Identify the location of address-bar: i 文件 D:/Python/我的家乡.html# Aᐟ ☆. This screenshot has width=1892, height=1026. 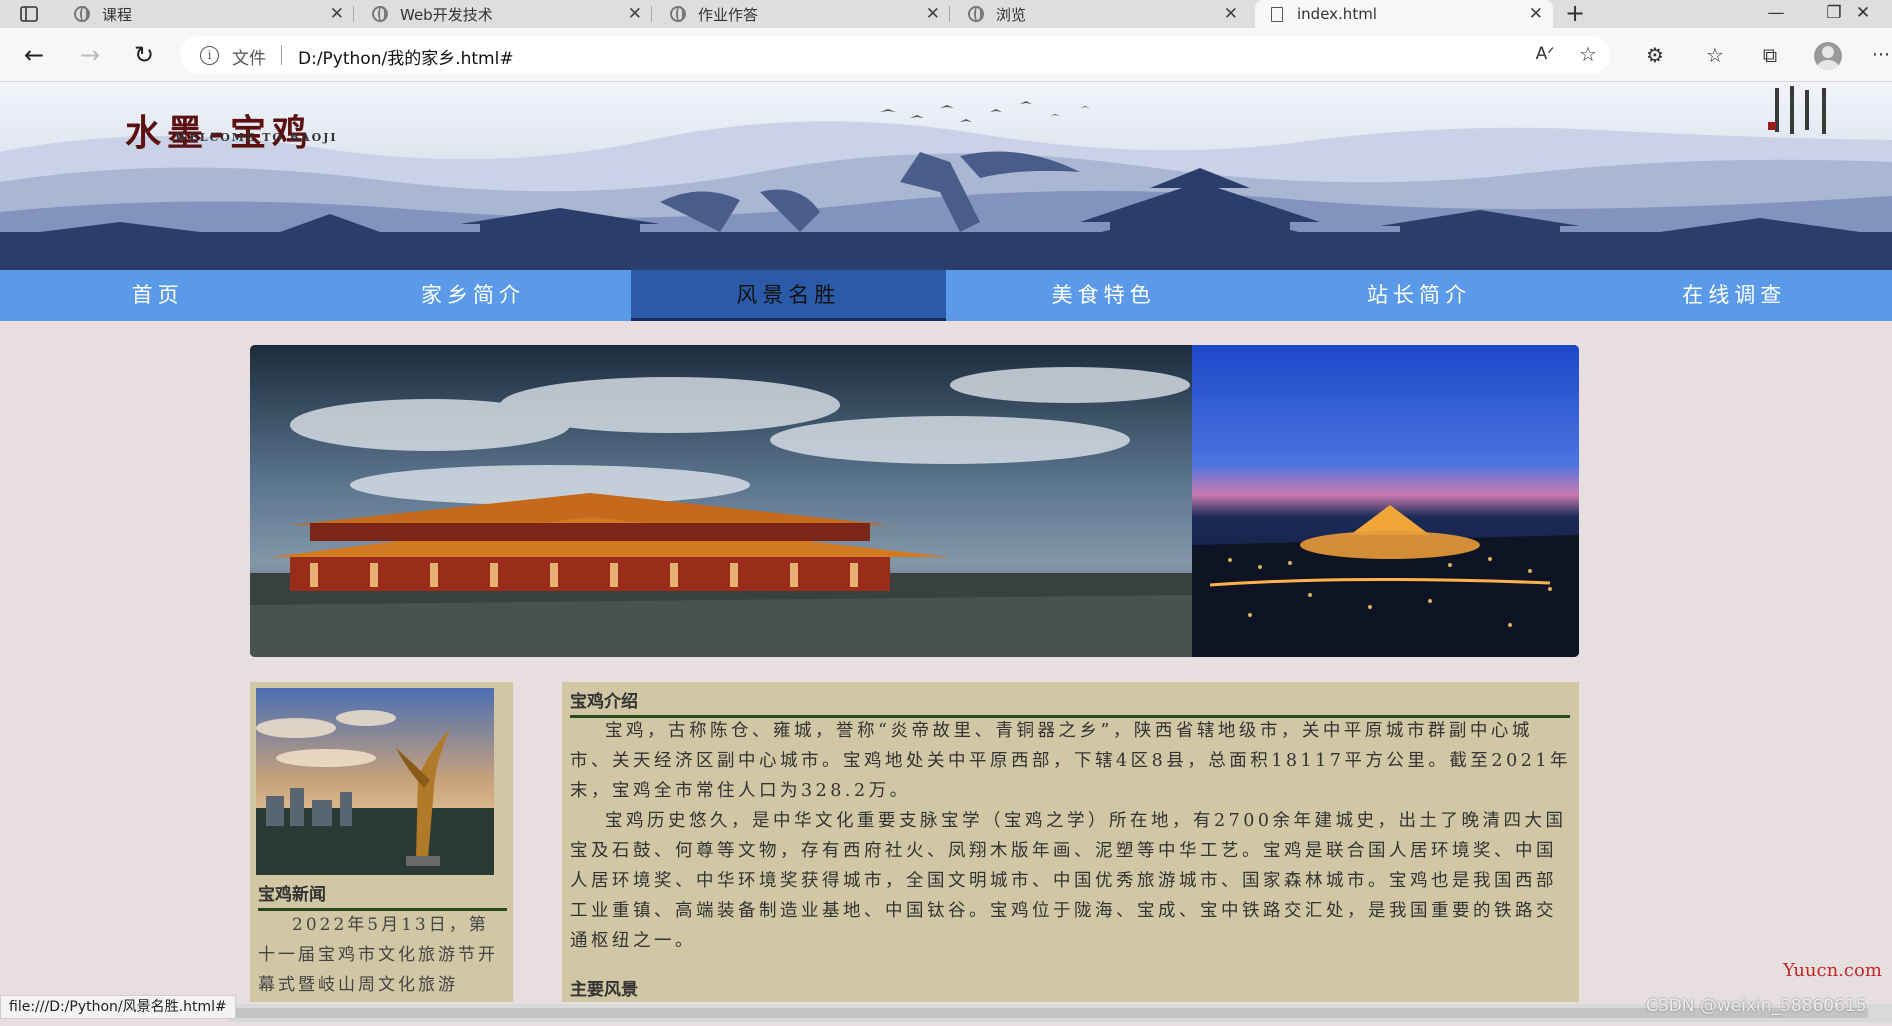
(895, 55).